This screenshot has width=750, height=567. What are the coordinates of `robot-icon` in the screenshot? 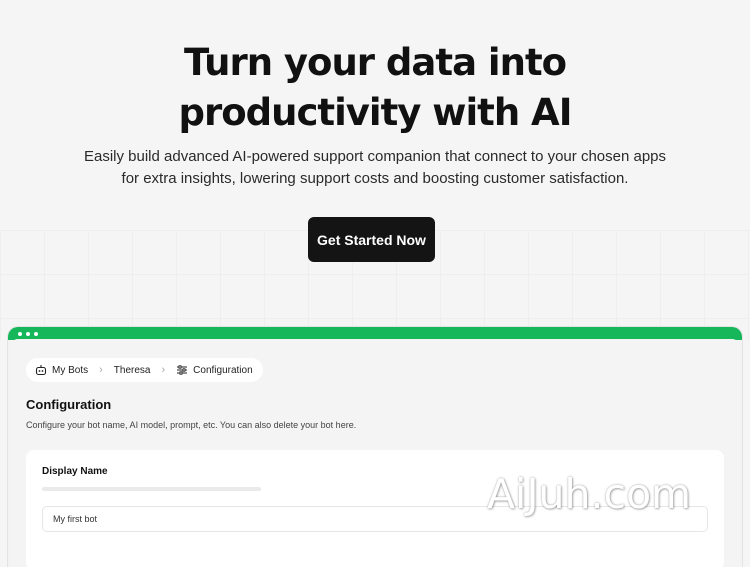 It's located at (41, 370).